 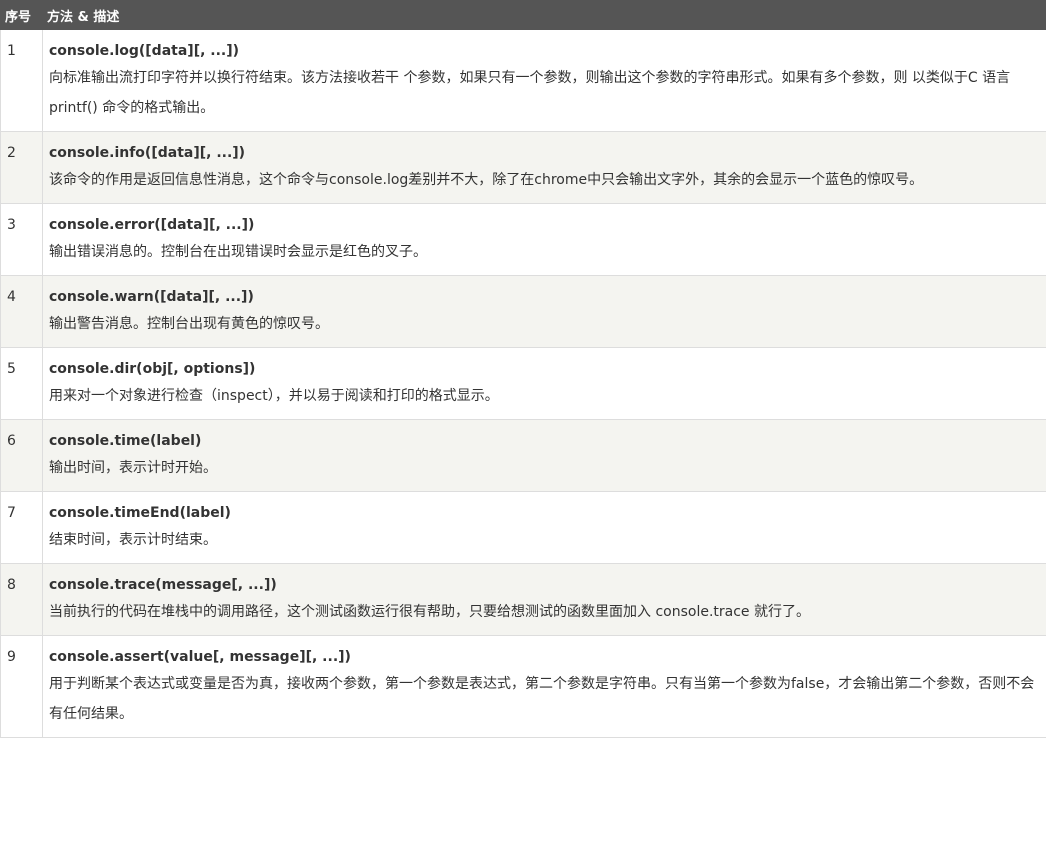 What do you see at coordinates (189, 324) in the screenshot?
I see `method-description: 输出警告消息。控制台出现有黄色的惊叹号。` at bounding box center [189, 324].